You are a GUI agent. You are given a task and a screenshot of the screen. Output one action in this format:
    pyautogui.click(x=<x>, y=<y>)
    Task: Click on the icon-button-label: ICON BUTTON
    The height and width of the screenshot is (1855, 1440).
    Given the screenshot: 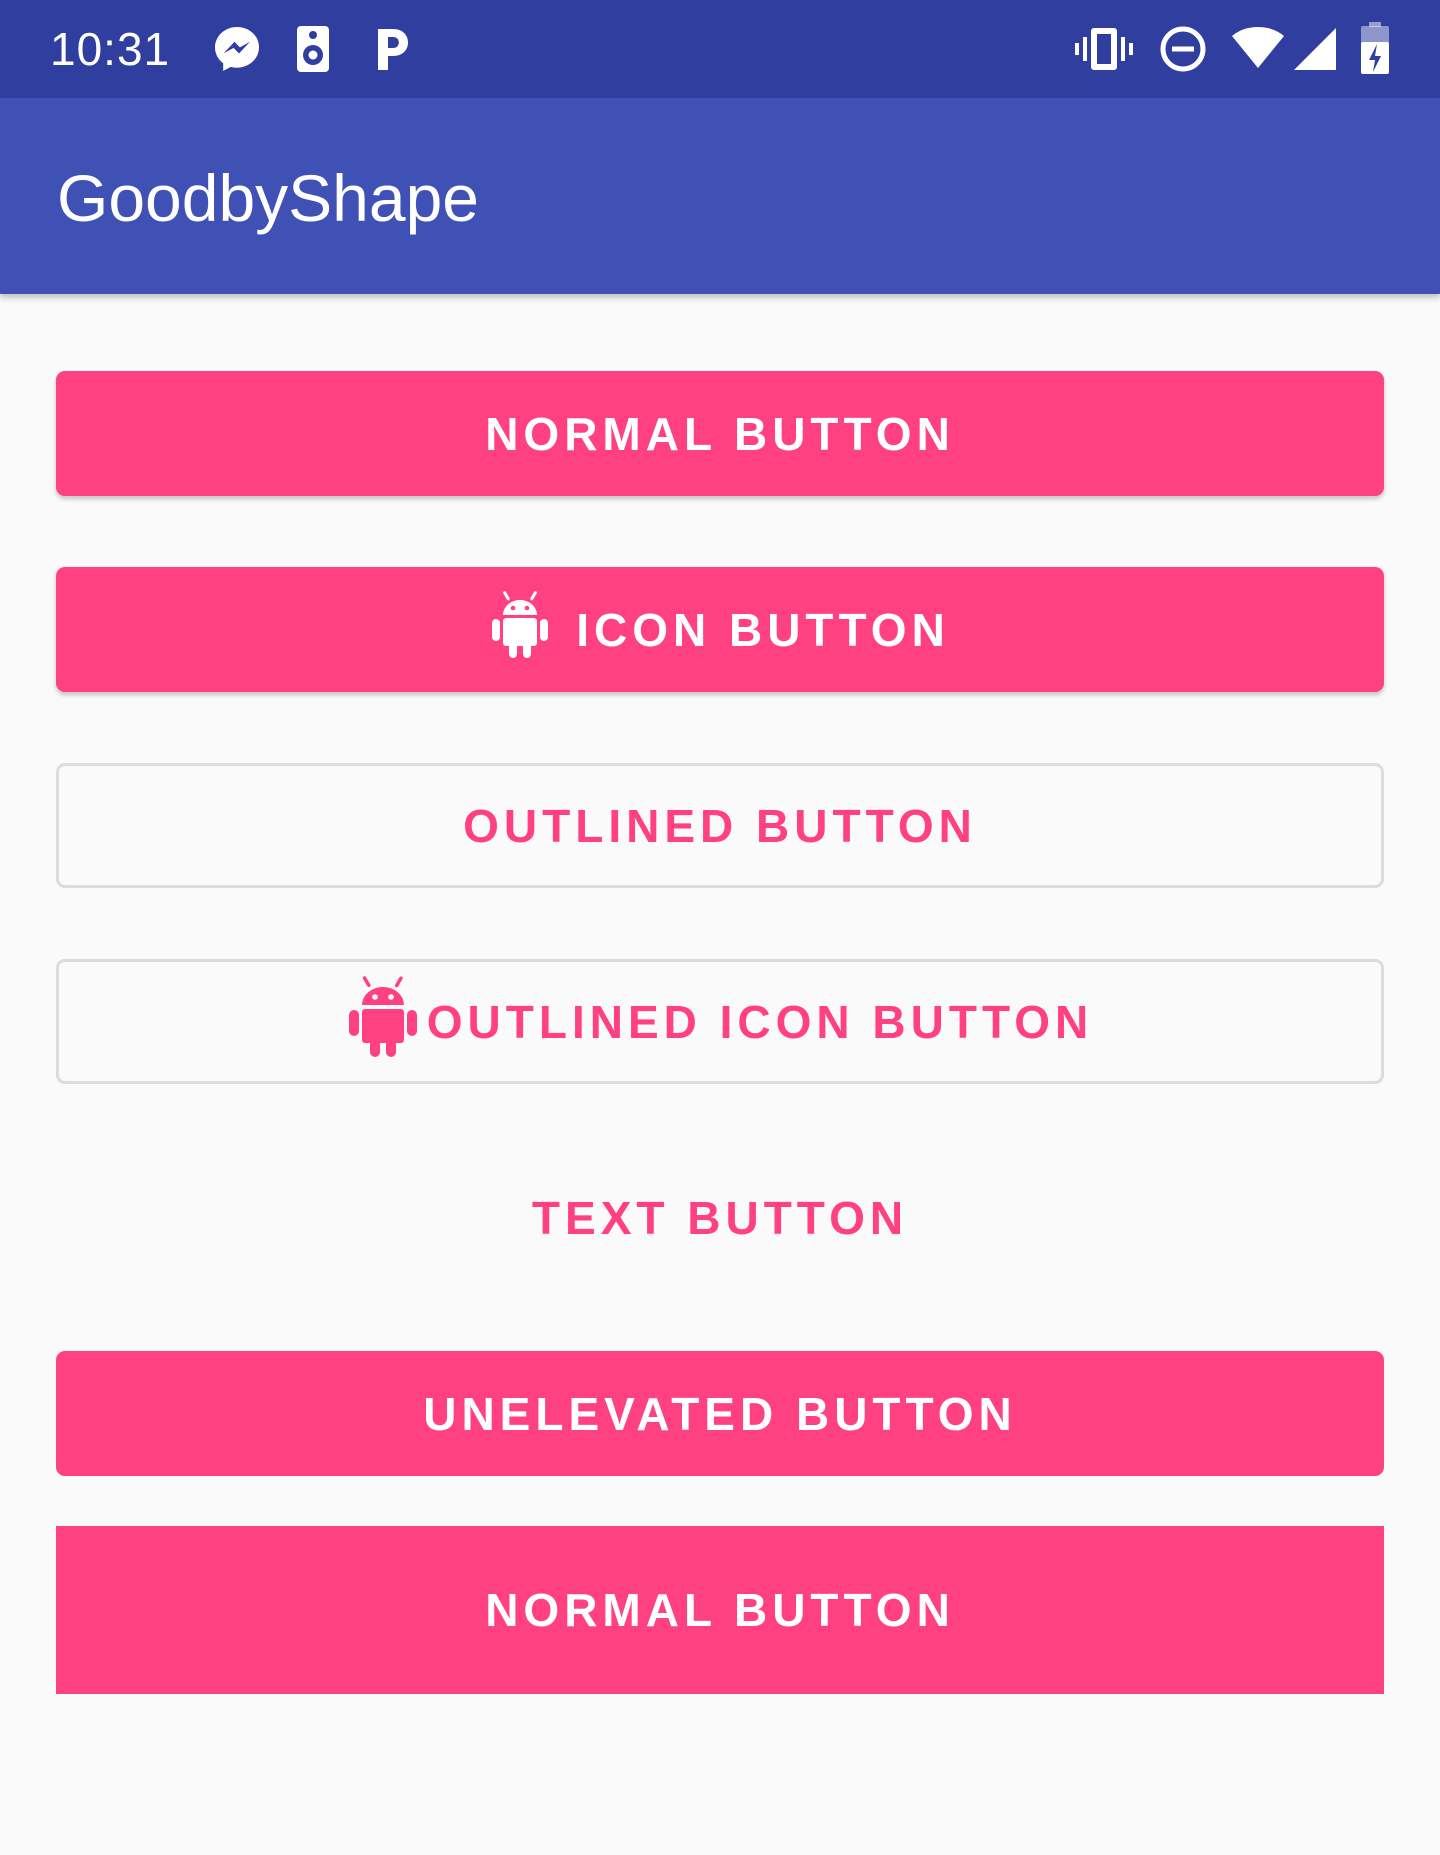 What is the action you would take?
    pyautogui.click(x=763, y=629)
    